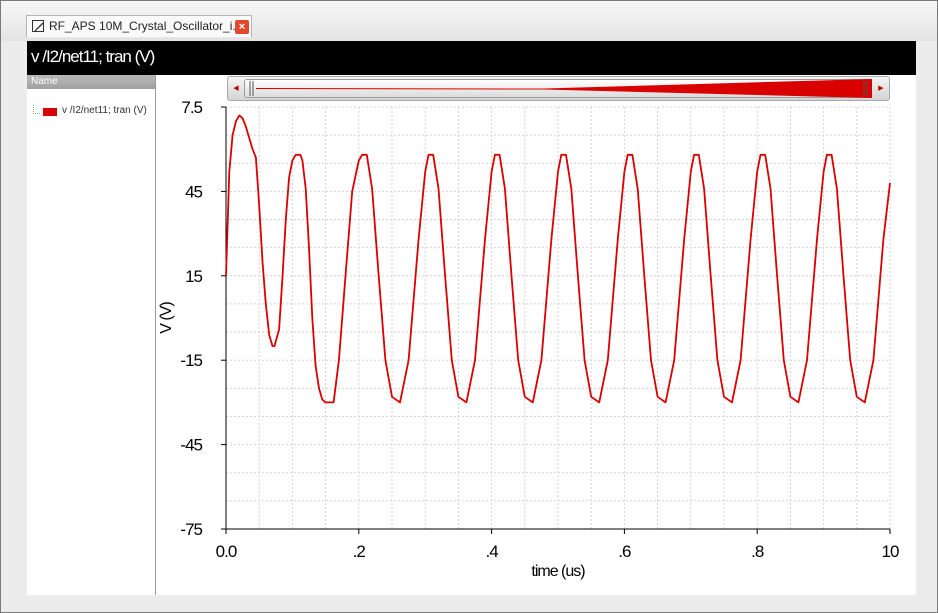 This screenshot has height=613, width=938. Describe the element at coordinates (471, 58) in the screenshot. I see `waveform-title-bar: v /I2/net11; tran (V)` at that location.